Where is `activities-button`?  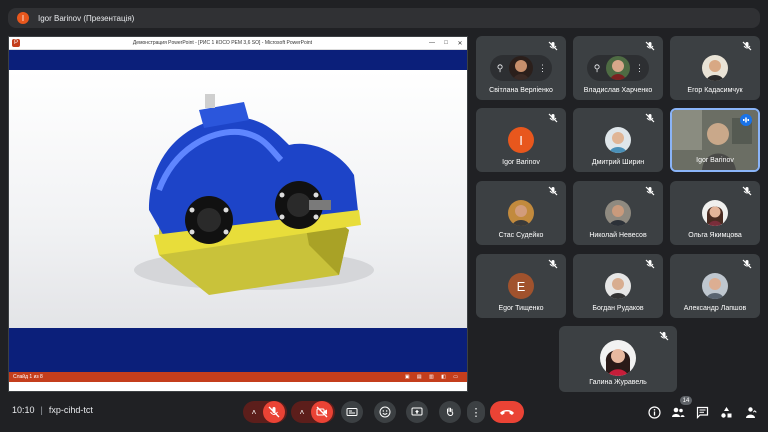 activities-button is located at coordinates (726, 412).